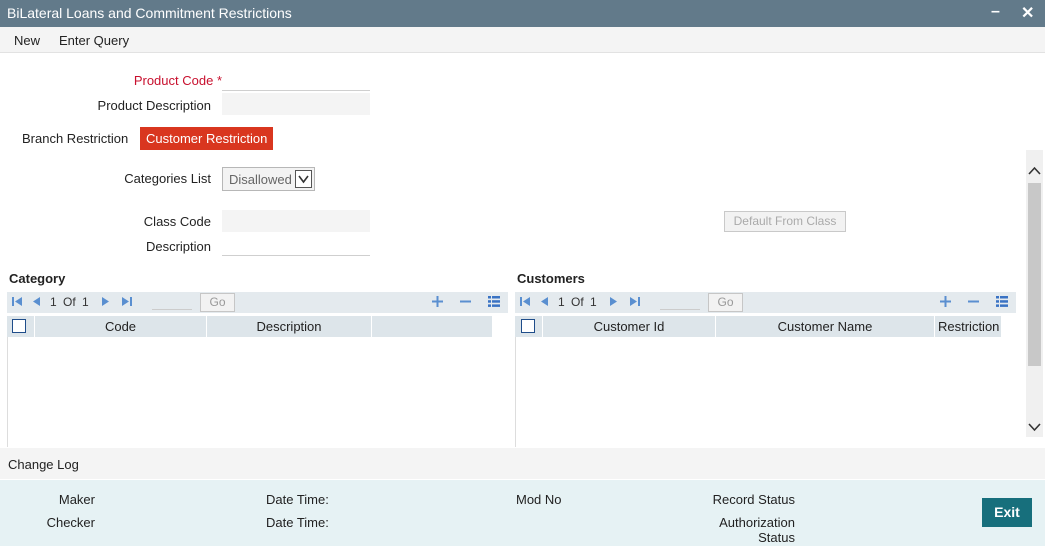  I want to click on default-from-class-button: Default From Class, so click(785, 221).